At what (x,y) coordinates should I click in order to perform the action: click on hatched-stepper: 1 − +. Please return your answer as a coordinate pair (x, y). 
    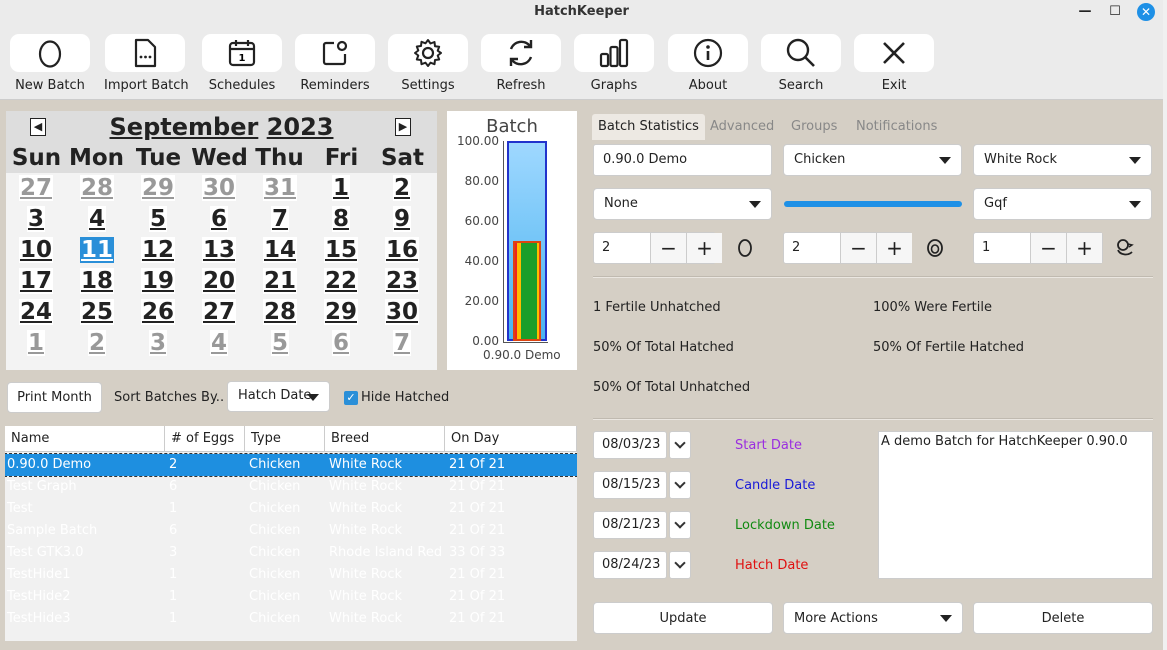
    Looking at the image, I should click on (1038, 248).